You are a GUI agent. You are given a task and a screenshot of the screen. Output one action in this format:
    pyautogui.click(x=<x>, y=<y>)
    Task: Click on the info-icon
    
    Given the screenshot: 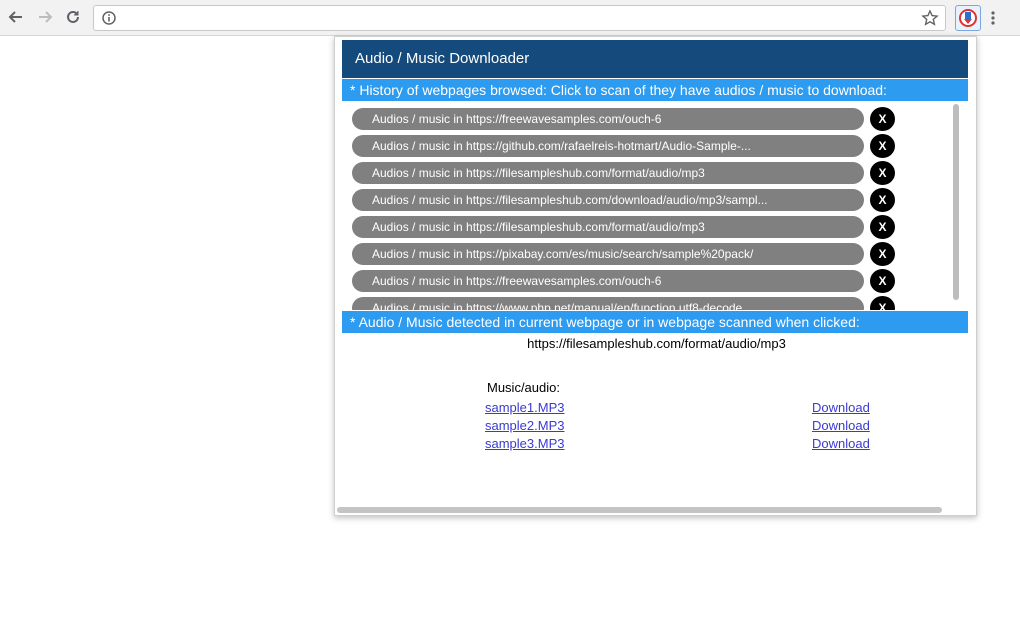 What is the action you would take?
    pyautogui.click(x=109, y=20)
    